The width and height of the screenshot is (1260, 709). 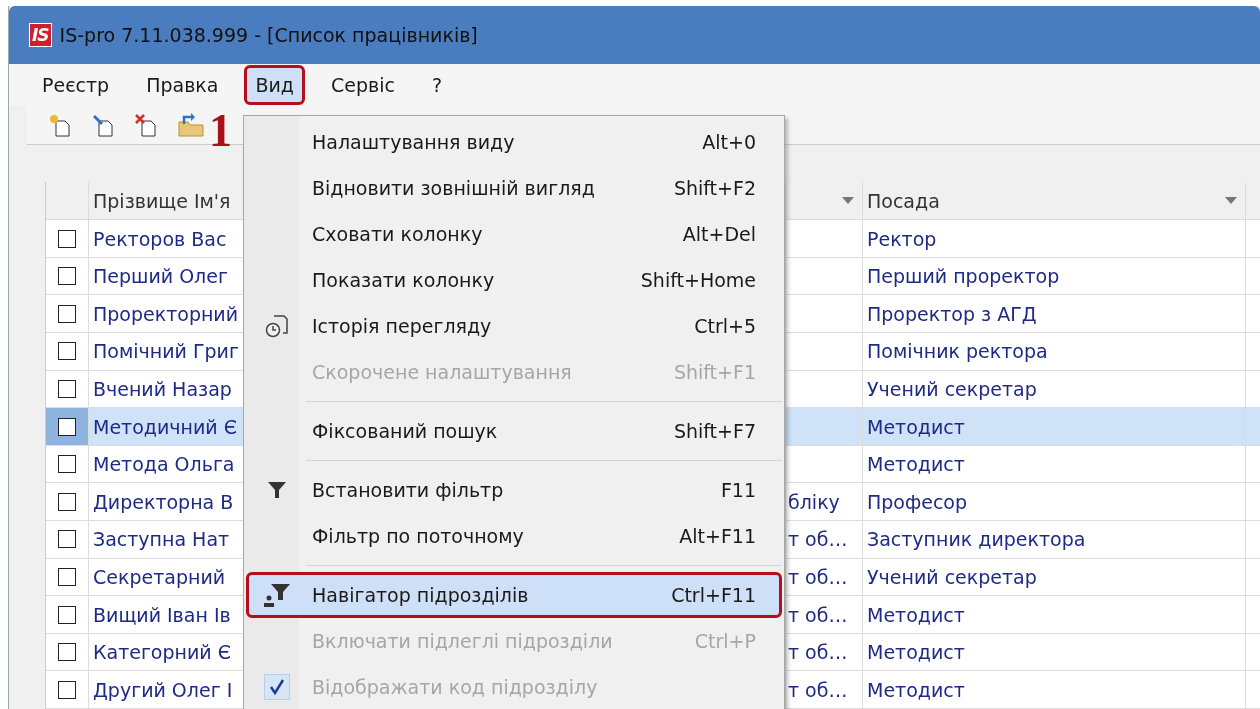 What do you see at coordinates (162, 388) in the screenshot?
I see `table-cell: Вчений Назар` at bounding box center [162, 388].